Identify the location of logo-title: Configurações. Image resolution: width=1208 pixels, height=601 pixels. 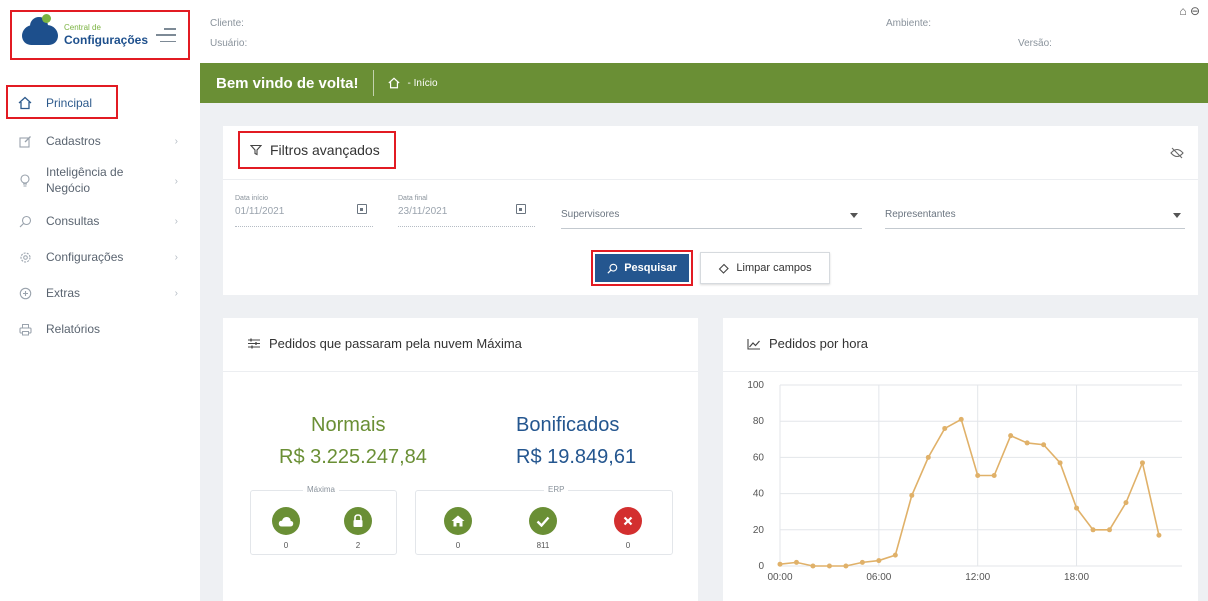
(106, 40).